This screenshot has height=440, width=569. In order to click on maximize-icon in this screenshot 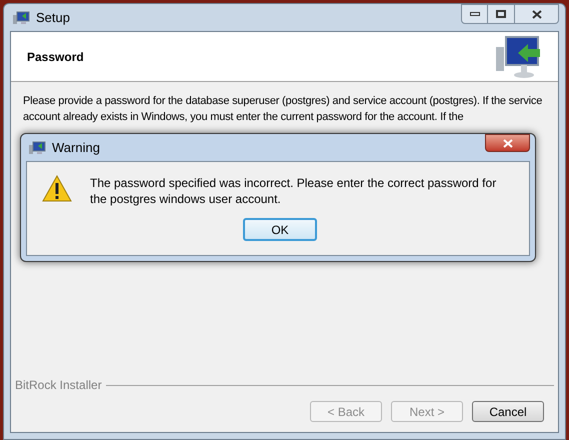, I will do `click(501, 14)`.